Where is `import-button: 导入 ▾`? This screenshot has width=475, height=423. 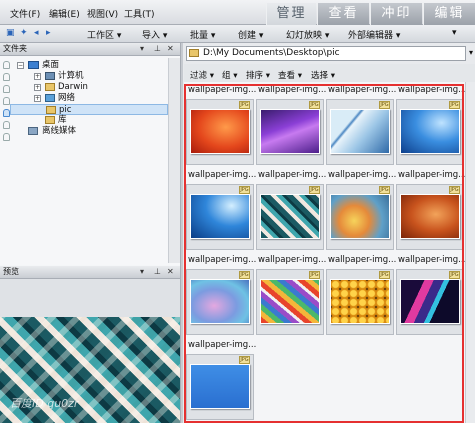 import-button: 导入 ▾ is located at coordinates (154, 34).